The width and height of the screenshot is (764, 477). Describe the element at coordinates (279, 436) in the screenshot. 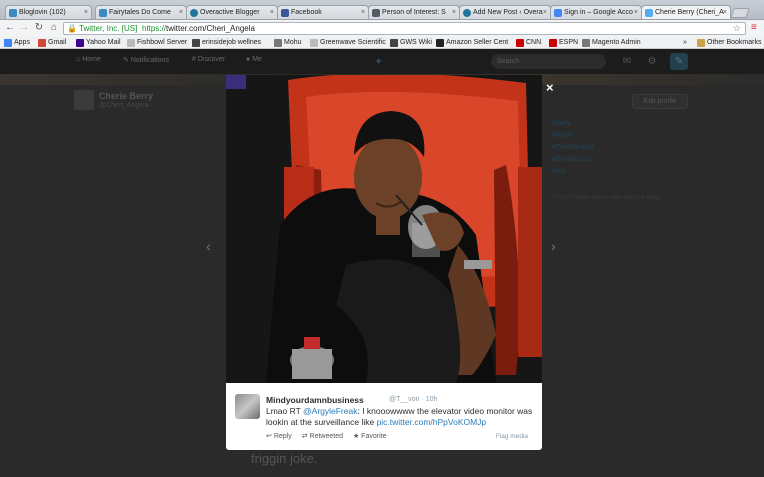

I see `reply-button: ↩ Reply` at that location.